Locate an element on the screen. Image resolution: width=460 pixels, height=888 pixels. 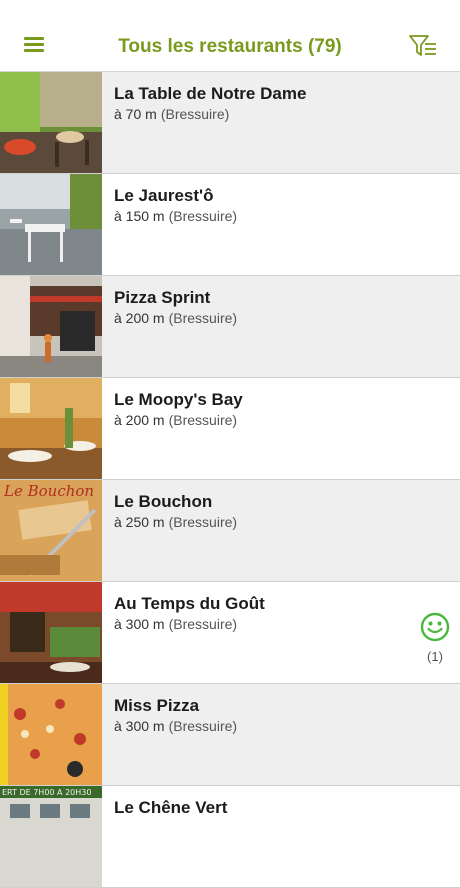
restaurant-name: La Table de Notre Dame is located at coordinates (210, 93).